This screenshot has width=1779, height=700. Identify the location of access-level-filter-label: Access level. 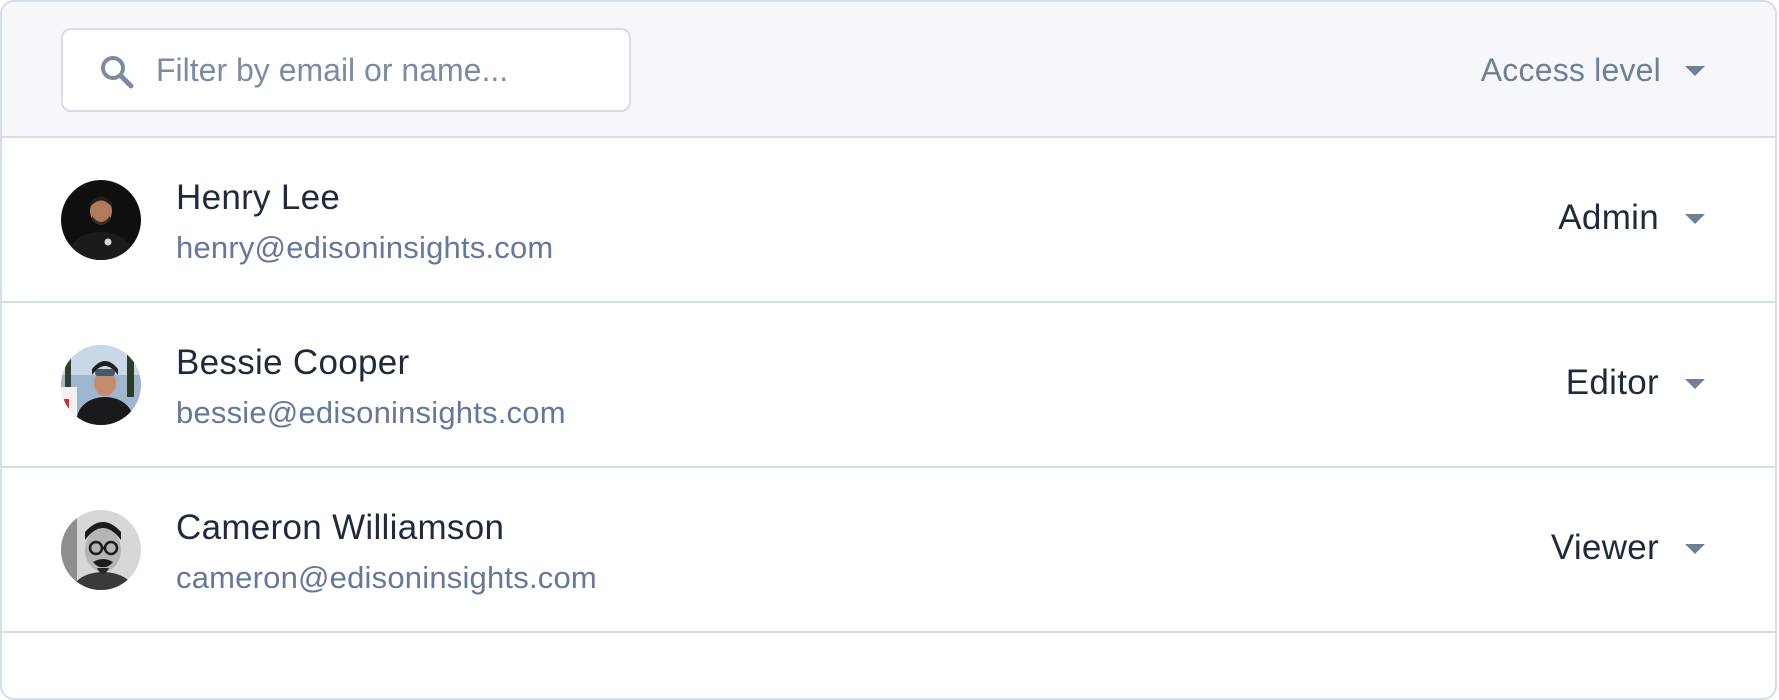
(1570, 69).